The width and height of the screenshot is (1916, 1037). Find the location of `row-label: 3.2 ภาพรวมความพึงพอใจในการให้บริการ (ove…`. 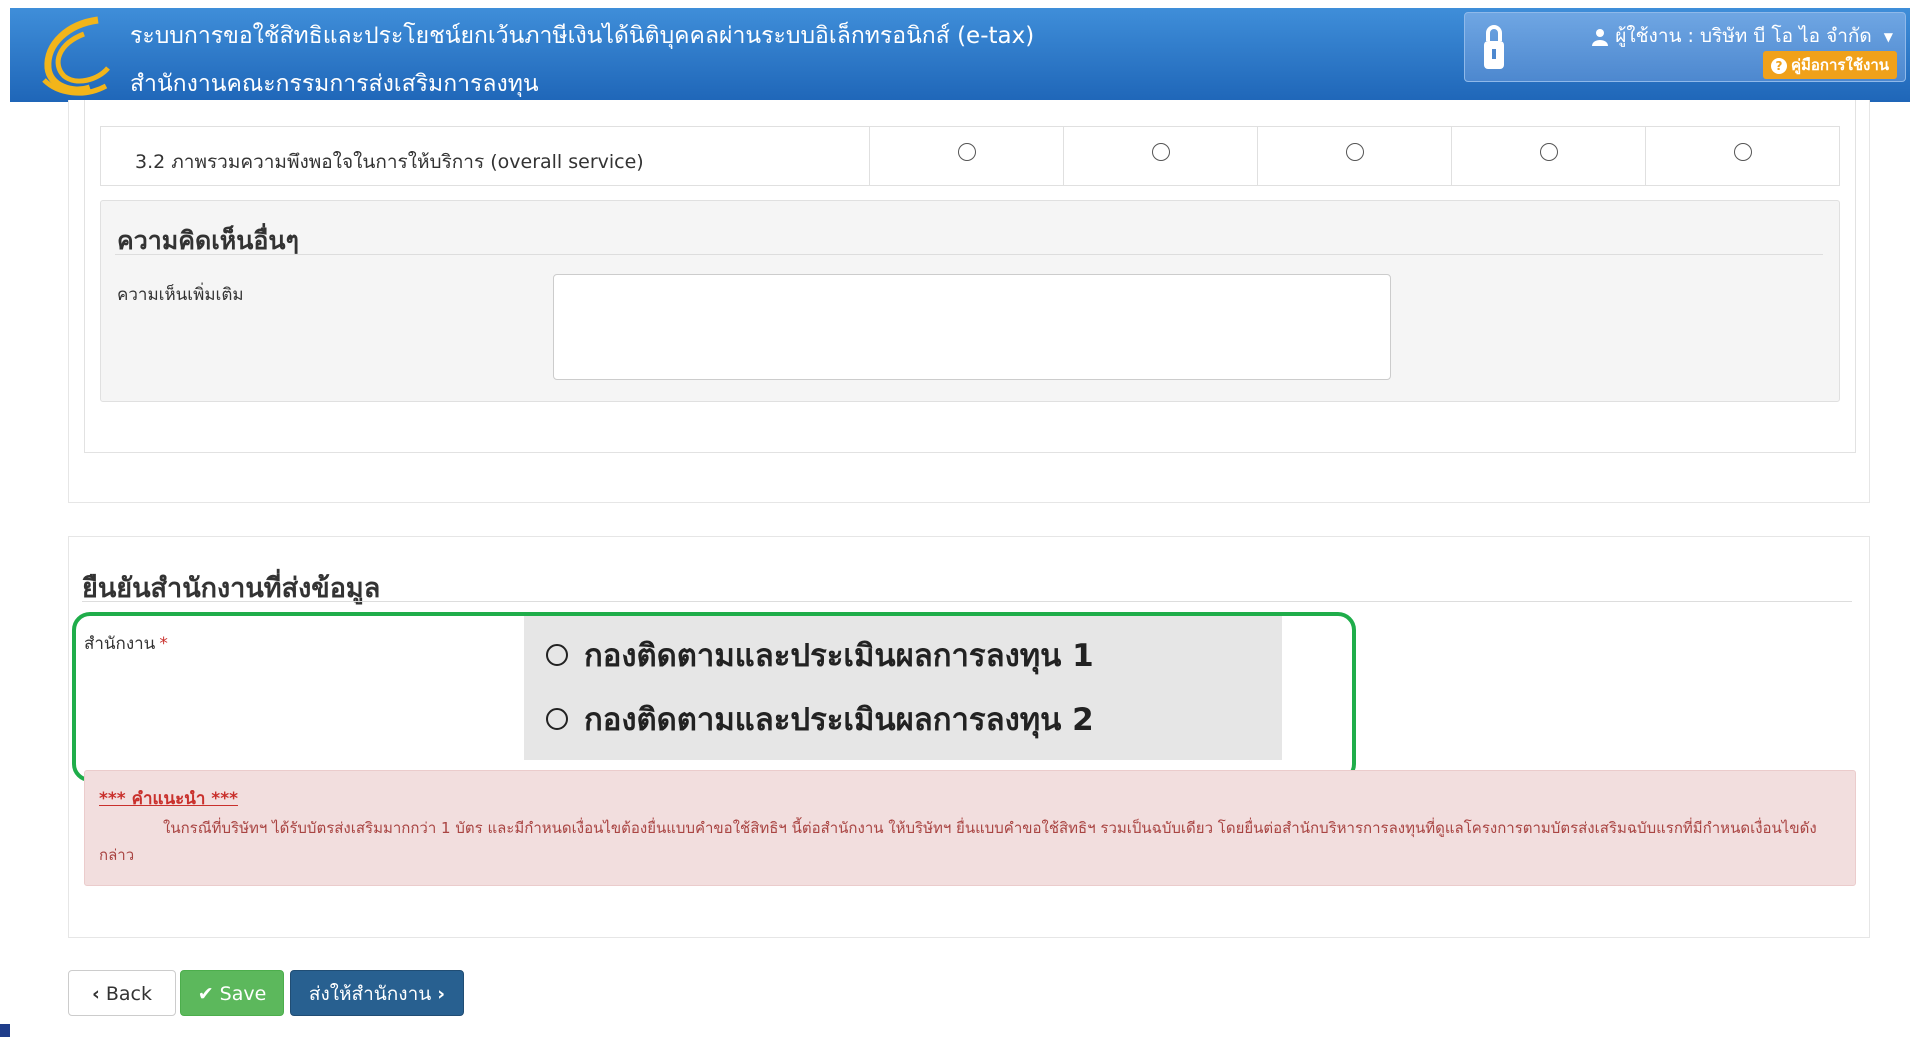

row-label: 3.2 ภาพรวมความพึงพอใจในการให้บริการ (ove… is located at coordinates (389, 162).